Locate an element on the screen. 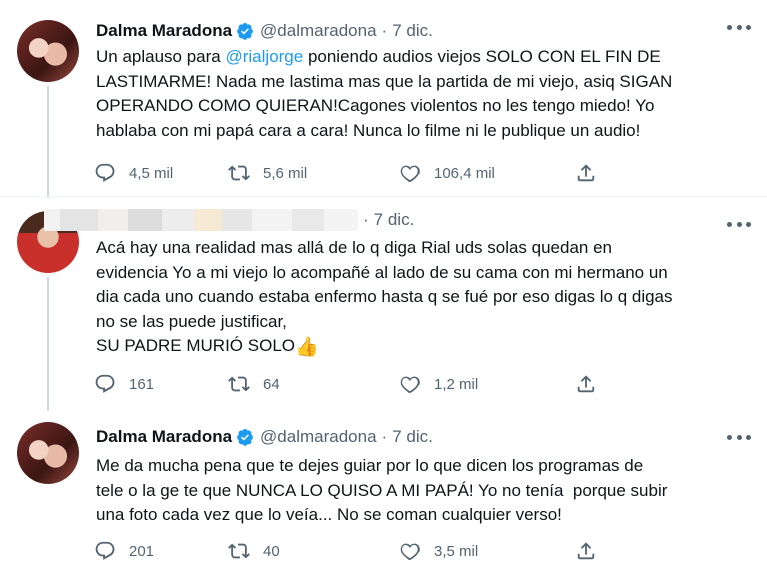 This screenshot has height=574, width=767. action-bar: 4,5 mil 5,6 mil 106,4 mil is located at coordinates (379, 173).